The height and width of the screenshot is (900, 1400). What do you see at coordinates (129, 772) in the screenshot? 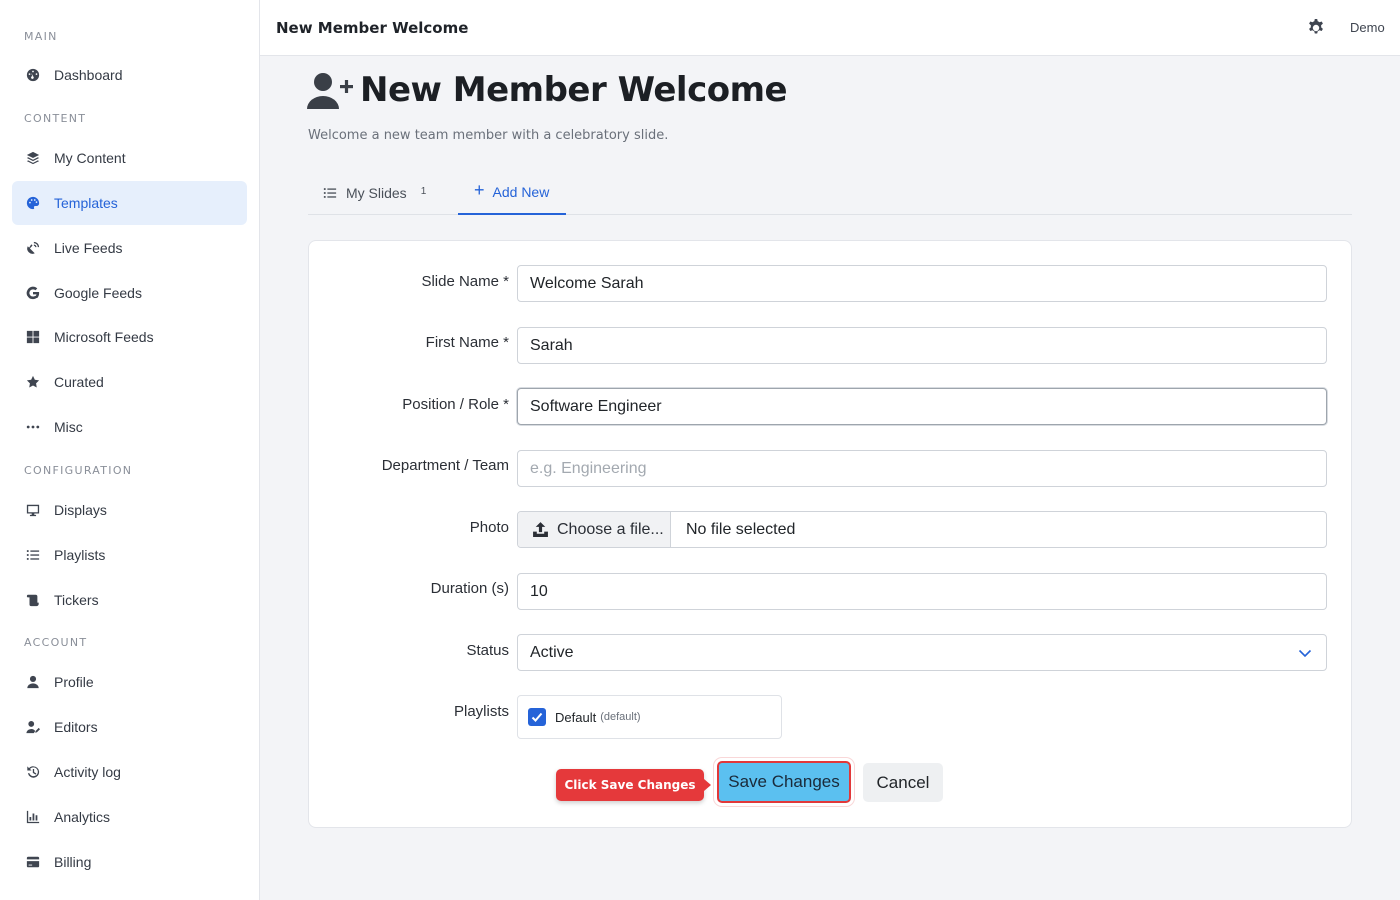
I see `sidebar-item-activity-log: Activity log` at bounding box center [129, 772].